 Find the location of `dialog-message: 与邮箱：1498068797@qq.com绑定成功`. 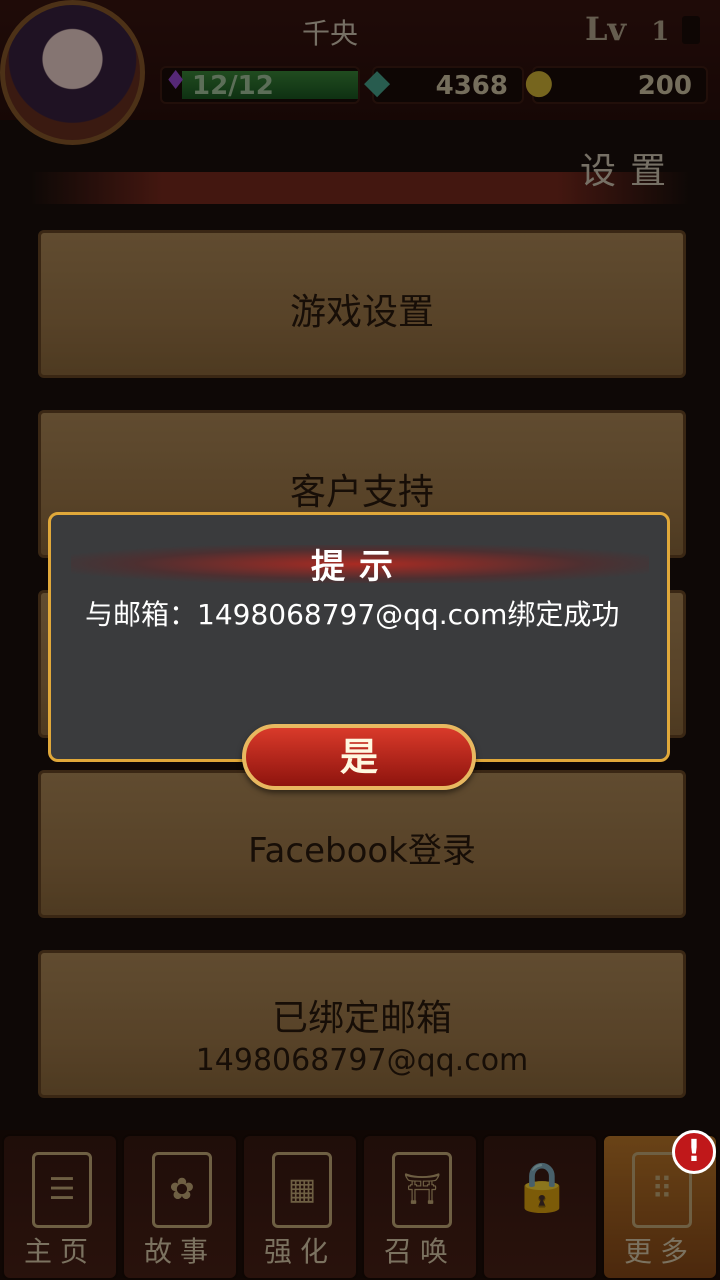

dialog-message: 与邮箱：1498068797@qq.com绑定成功 is located at coordinates (352, 614).